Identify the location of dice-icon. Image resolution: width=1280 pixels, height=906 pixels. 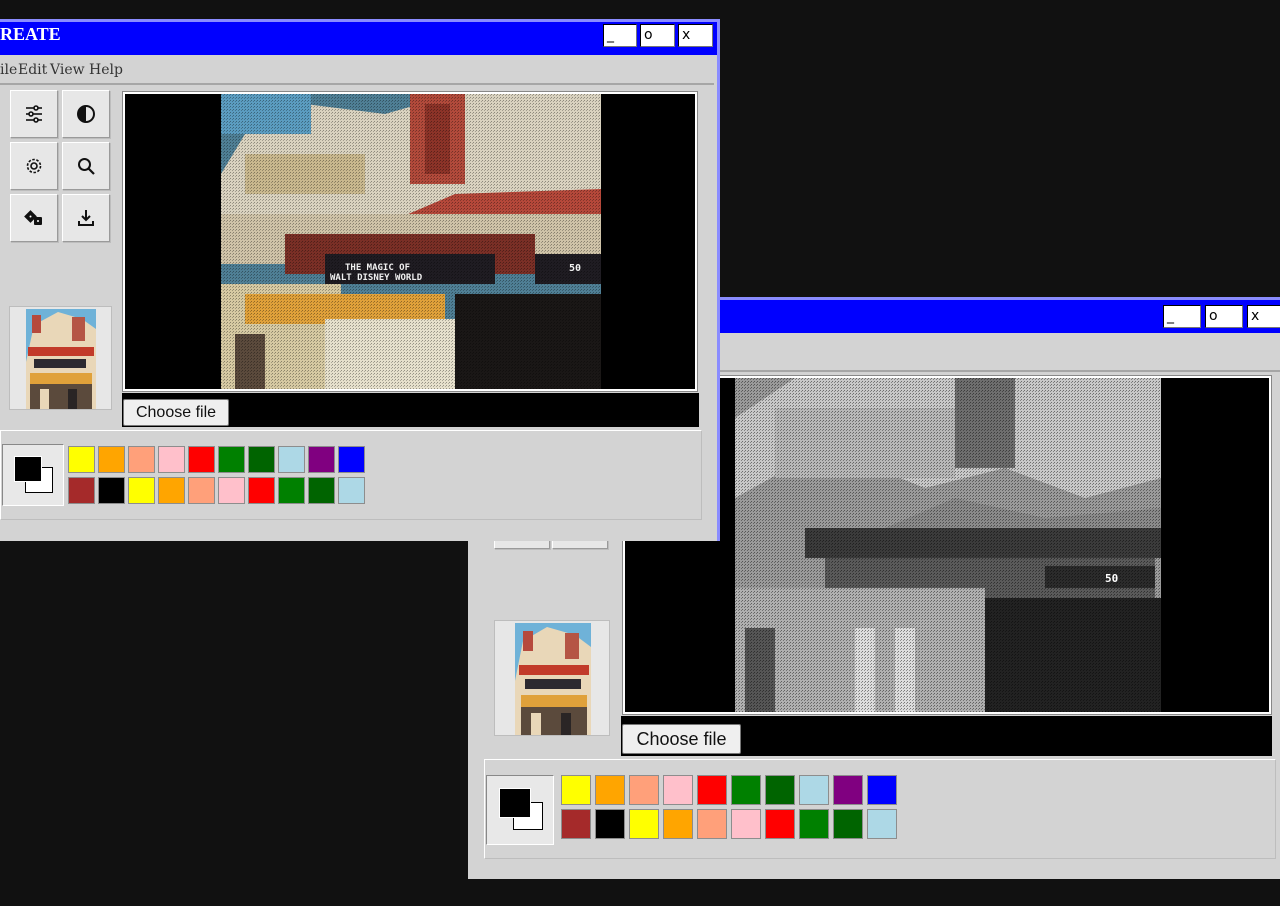
(33, 217).